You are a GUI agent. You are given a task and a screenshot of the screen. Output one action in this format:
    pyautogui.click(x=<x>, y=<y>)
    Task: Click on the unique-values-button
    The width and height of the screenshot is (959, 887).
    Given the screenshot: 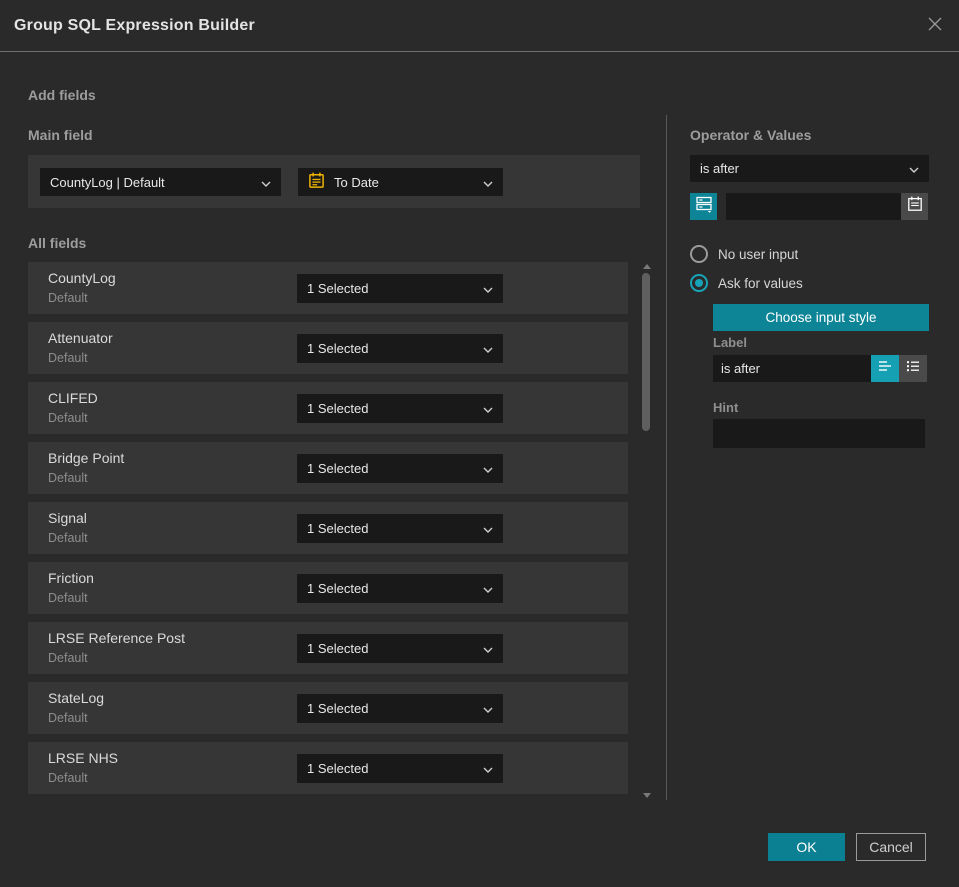 What is the action you would take?
    pyautogui.click(x=703, y=206)
    